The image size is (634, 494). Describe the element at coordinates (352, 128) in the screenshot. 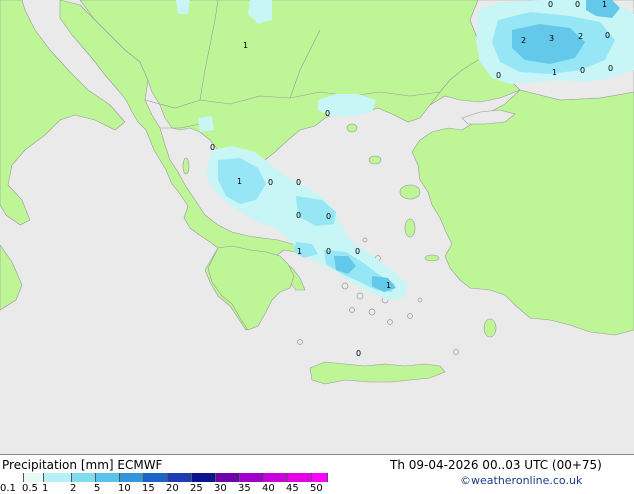

I see `land-thasos` at that location.